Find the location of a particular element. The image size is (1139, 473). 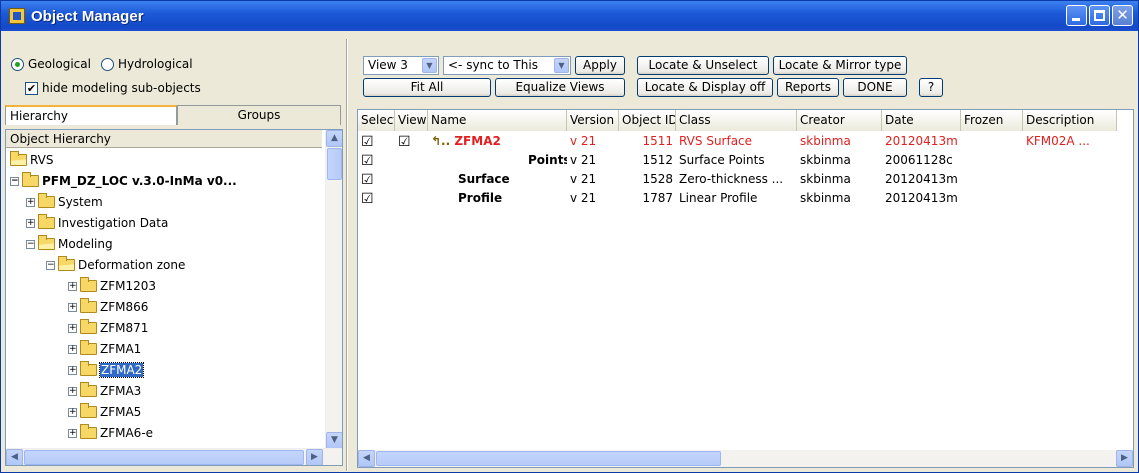

tree-item-zfm871: + ZFM871 is located at coordinates (108, 327).